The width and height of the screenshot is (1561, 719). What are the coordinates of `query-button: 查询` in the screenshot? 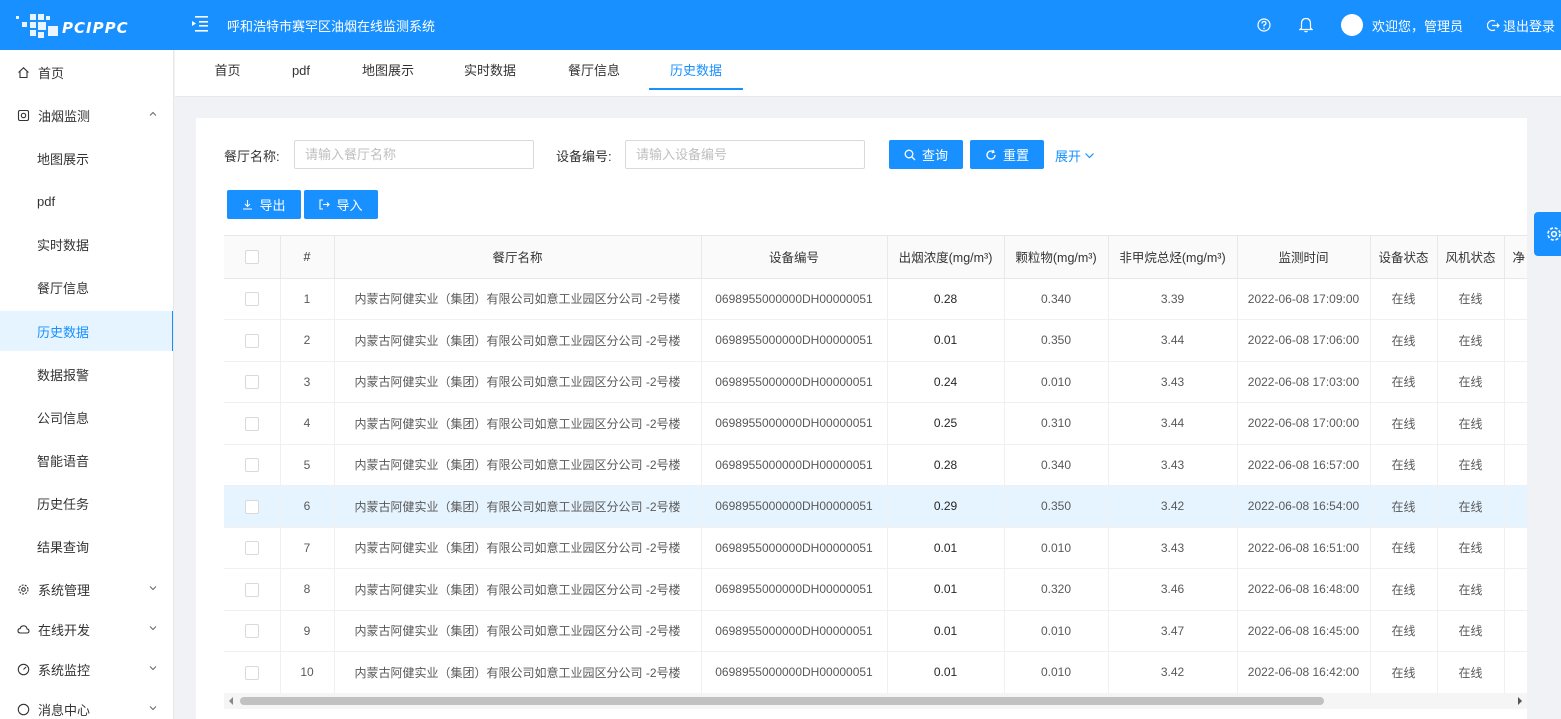 It's located at (926, 154).